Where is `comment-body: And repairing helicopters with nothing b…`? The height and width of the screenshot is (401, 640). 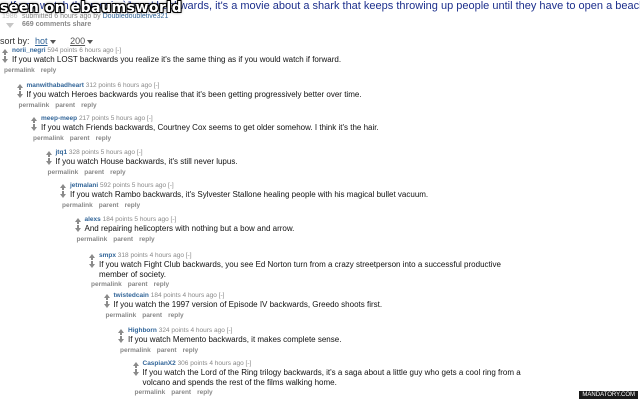 comment-body: And repairing helicopters with nothing b… is located at coordinates (190, 229).